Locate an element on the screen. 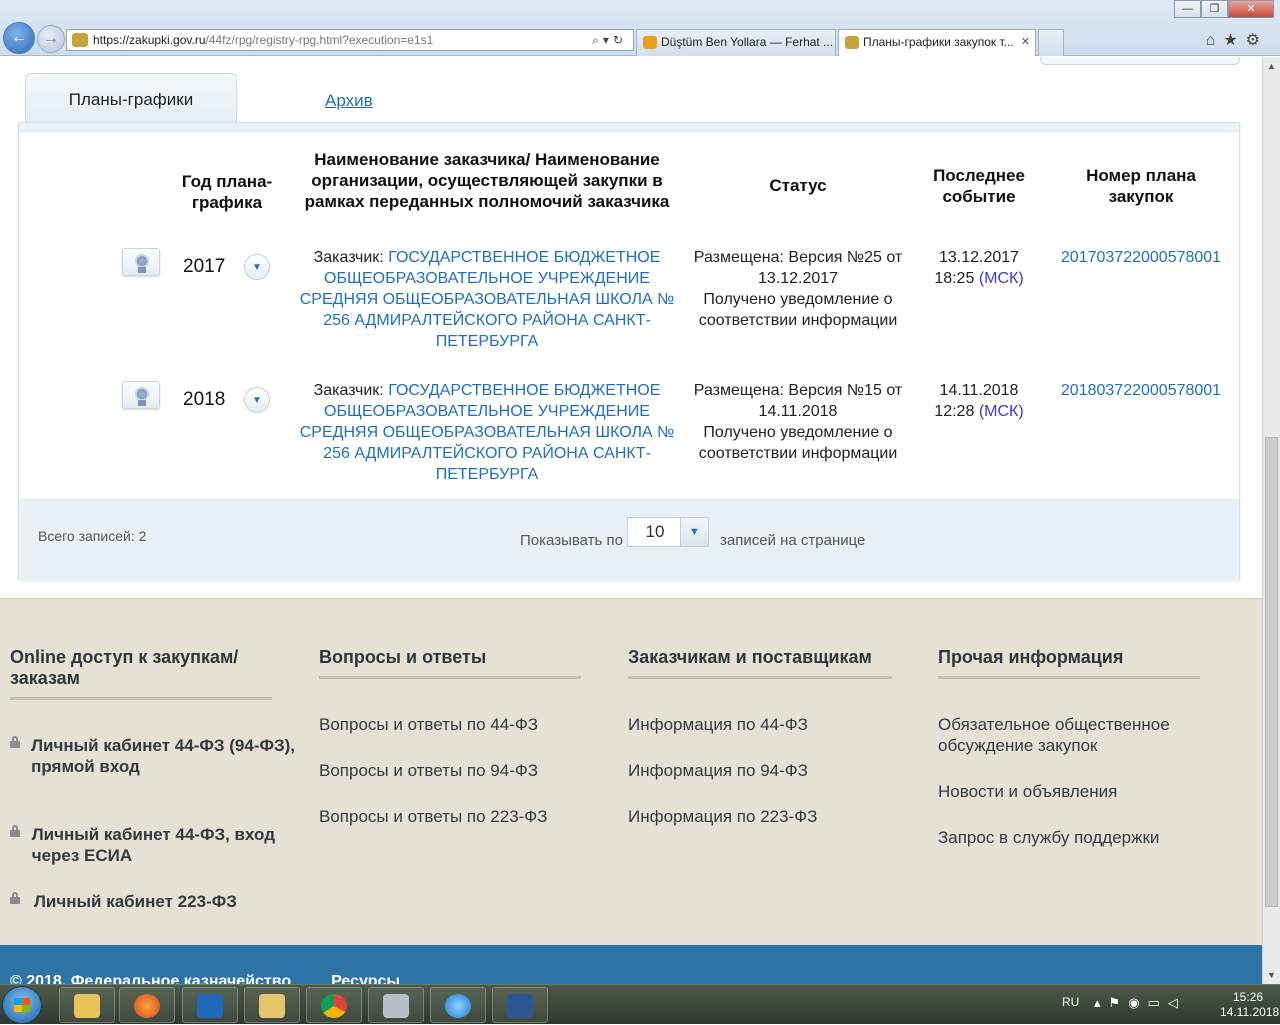 The height and width of the screenshot is (1025, 1280). system-tray: RU ▴⚑◉▭◁ 15:26 14.11.2018 is located at coordinates (1150, 1005).